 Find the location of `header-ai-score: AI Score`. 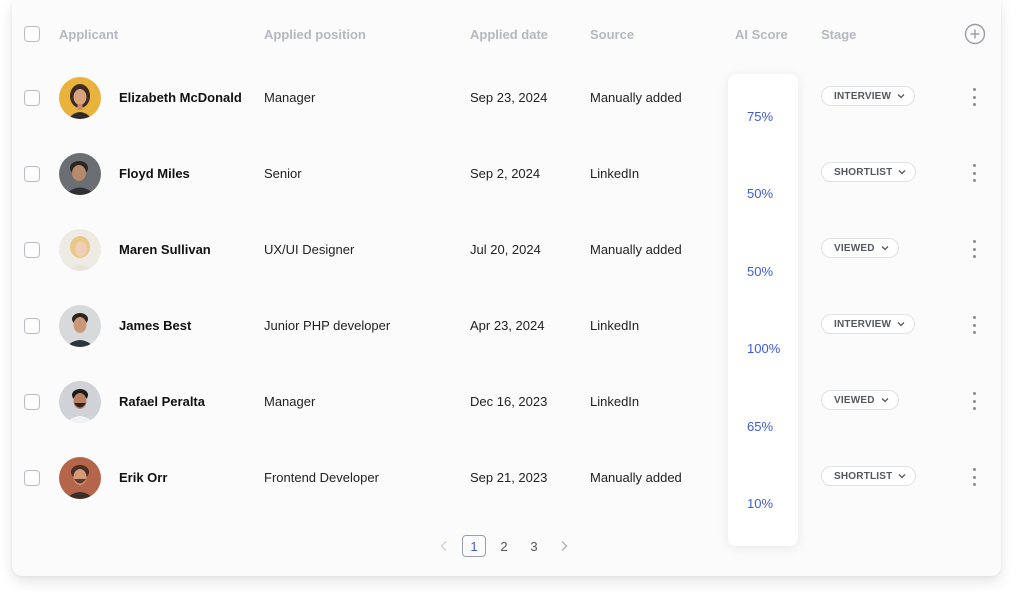

header-ai-score: AI Score is located at coordinates (761, 34).